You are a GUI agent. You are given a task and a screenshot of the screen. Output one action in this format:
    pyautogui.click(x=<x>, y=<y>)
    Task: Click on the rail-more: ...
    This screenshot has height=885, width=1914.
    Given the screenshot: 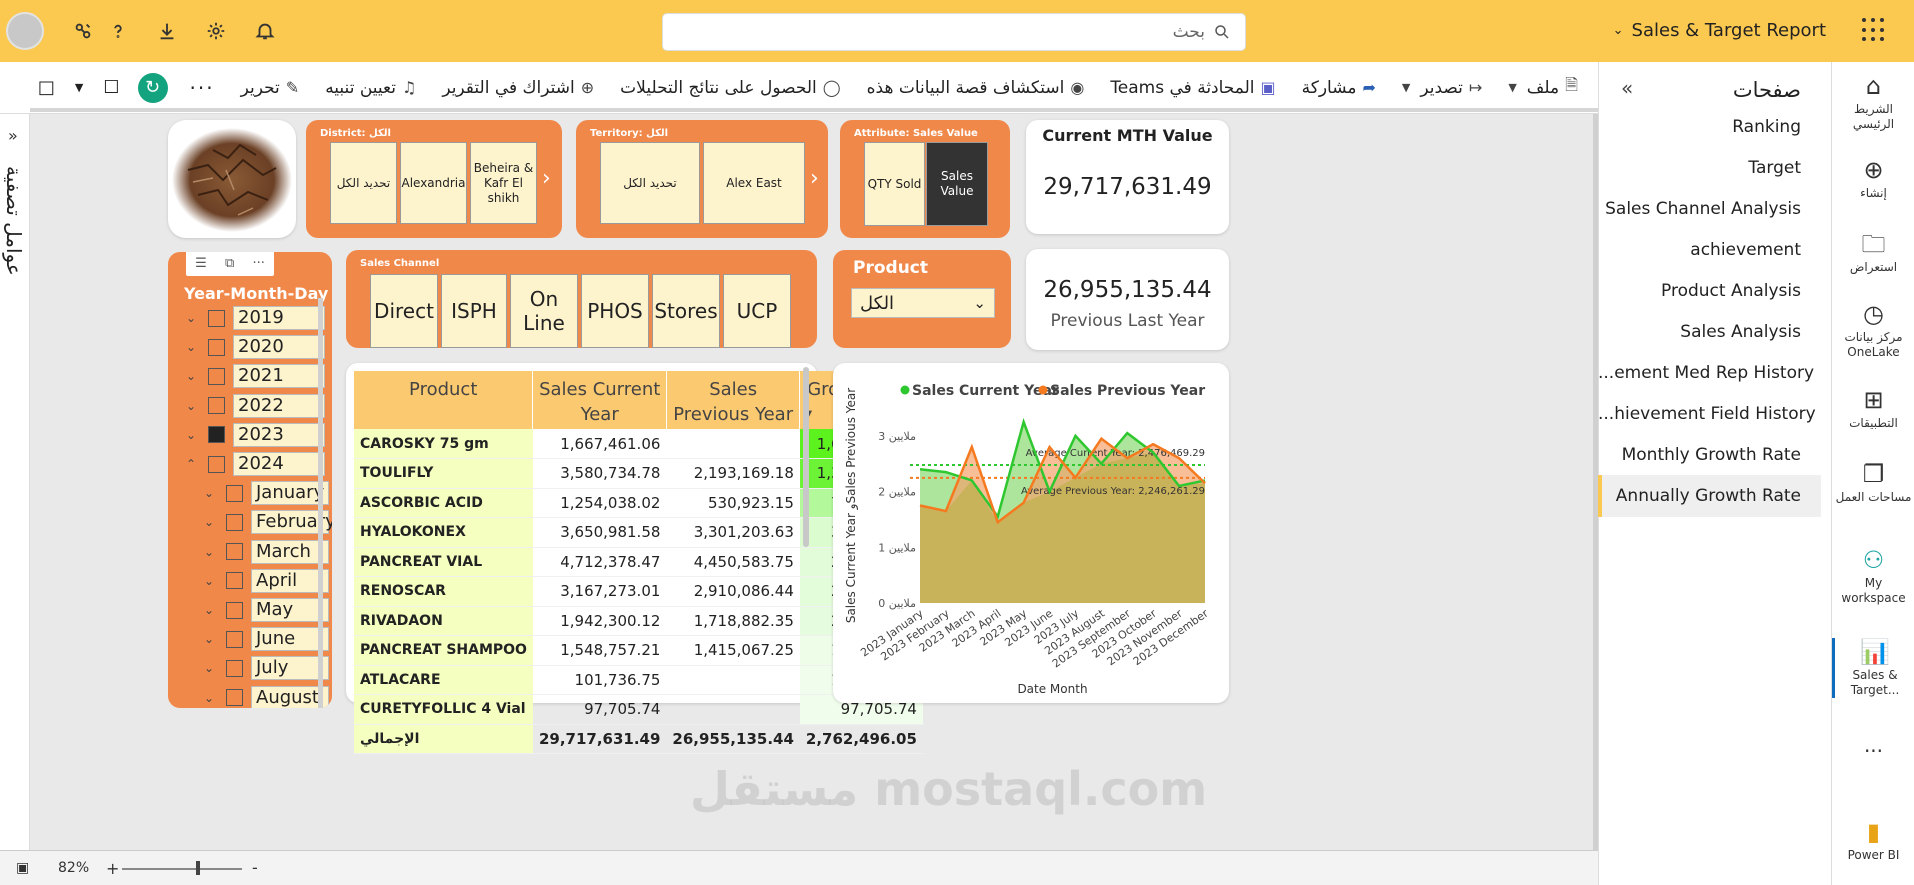 What is the action you would take?
    pyautogui.click(x=1873, y=745)
    